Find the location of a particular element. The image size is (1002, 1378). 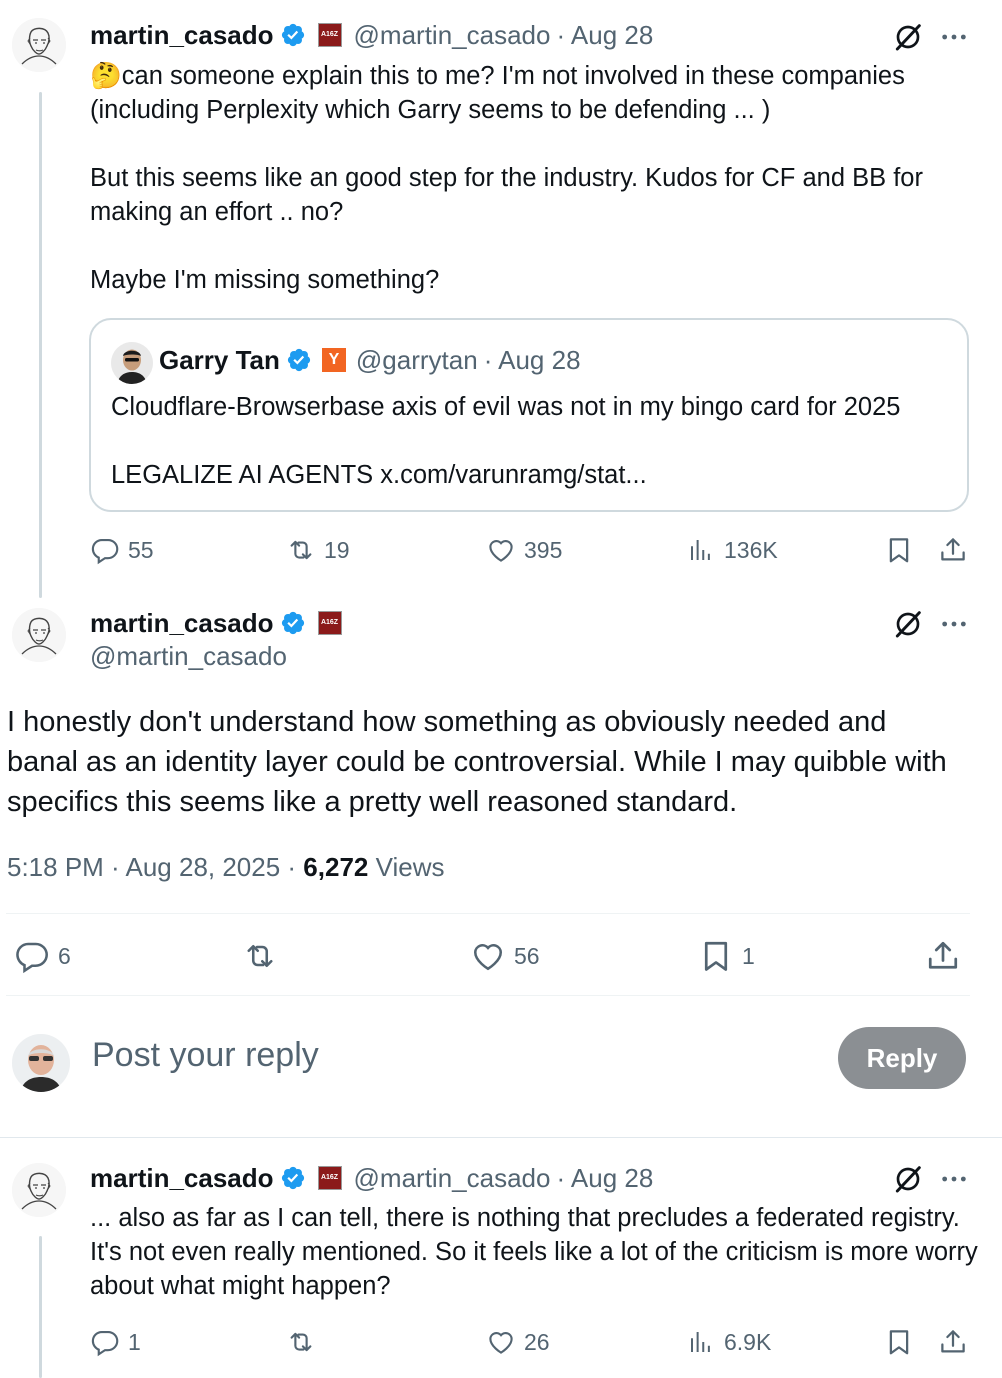

bookmark-action: 1 is located at coordinates (726, 956).